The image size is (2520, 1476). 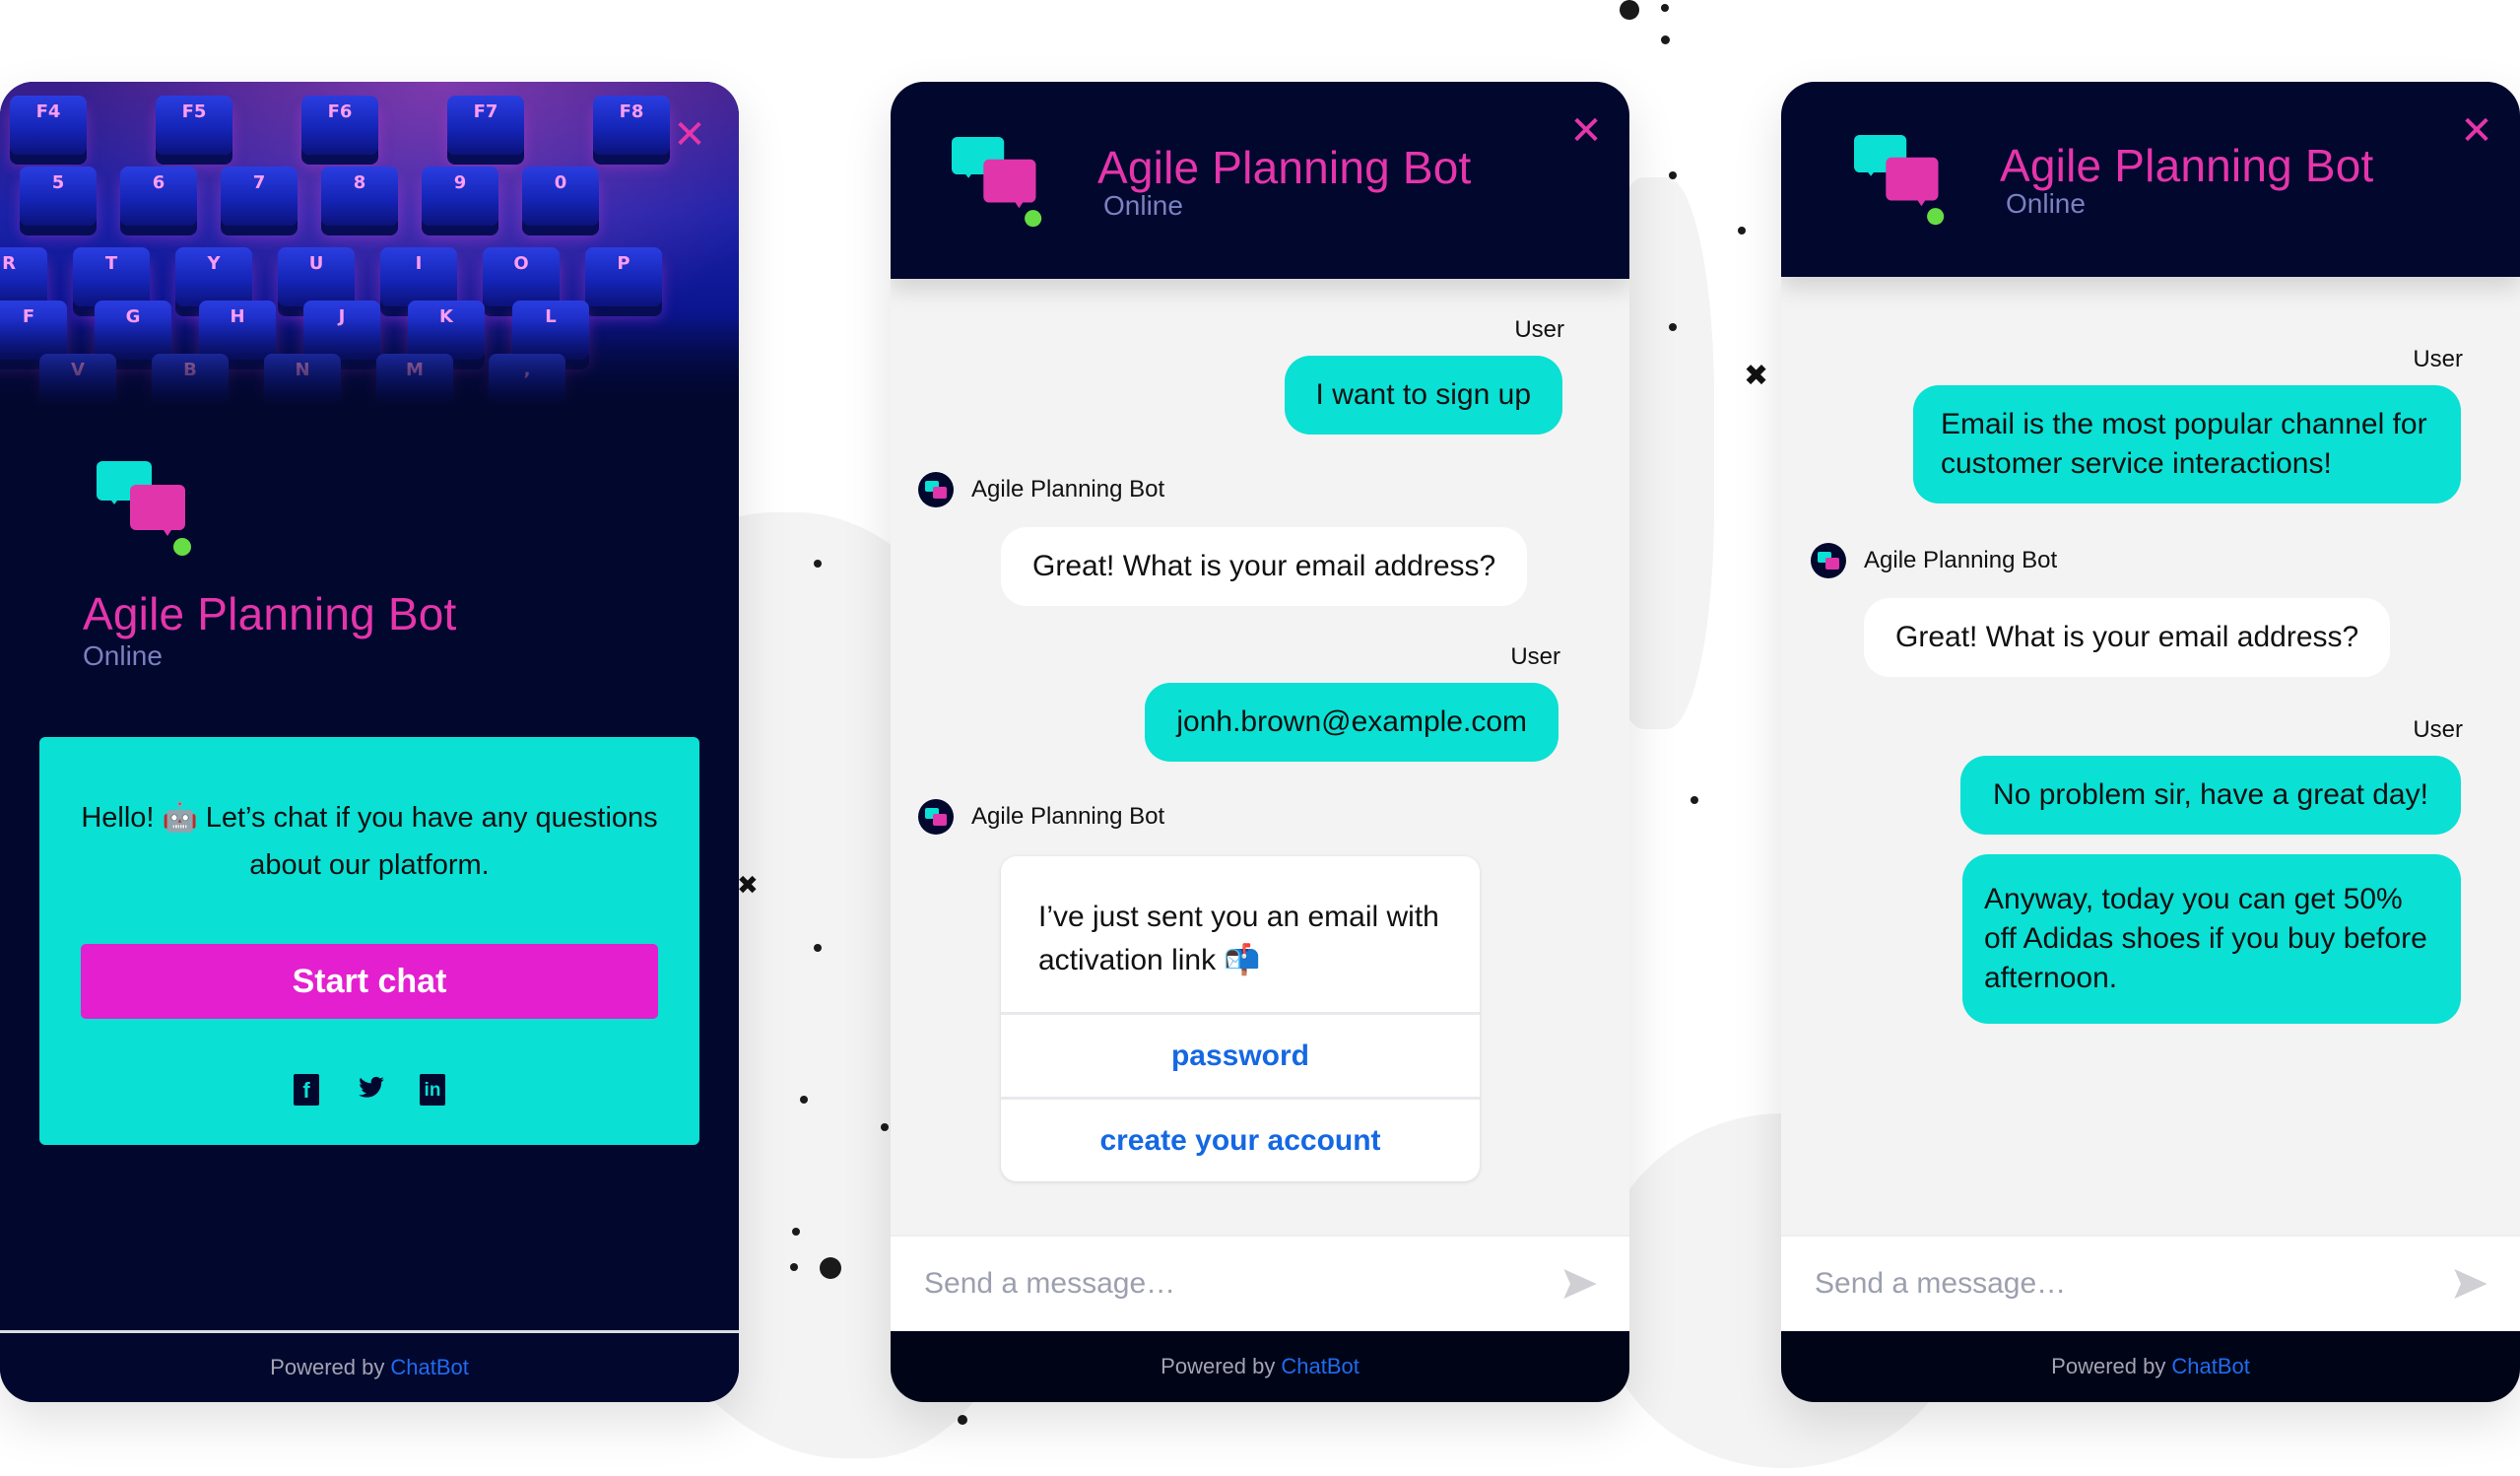 What do you see at coordinates (623, 276) in the screenshot?
I see `keyboard-key: P` at bounding box center [623, 276].